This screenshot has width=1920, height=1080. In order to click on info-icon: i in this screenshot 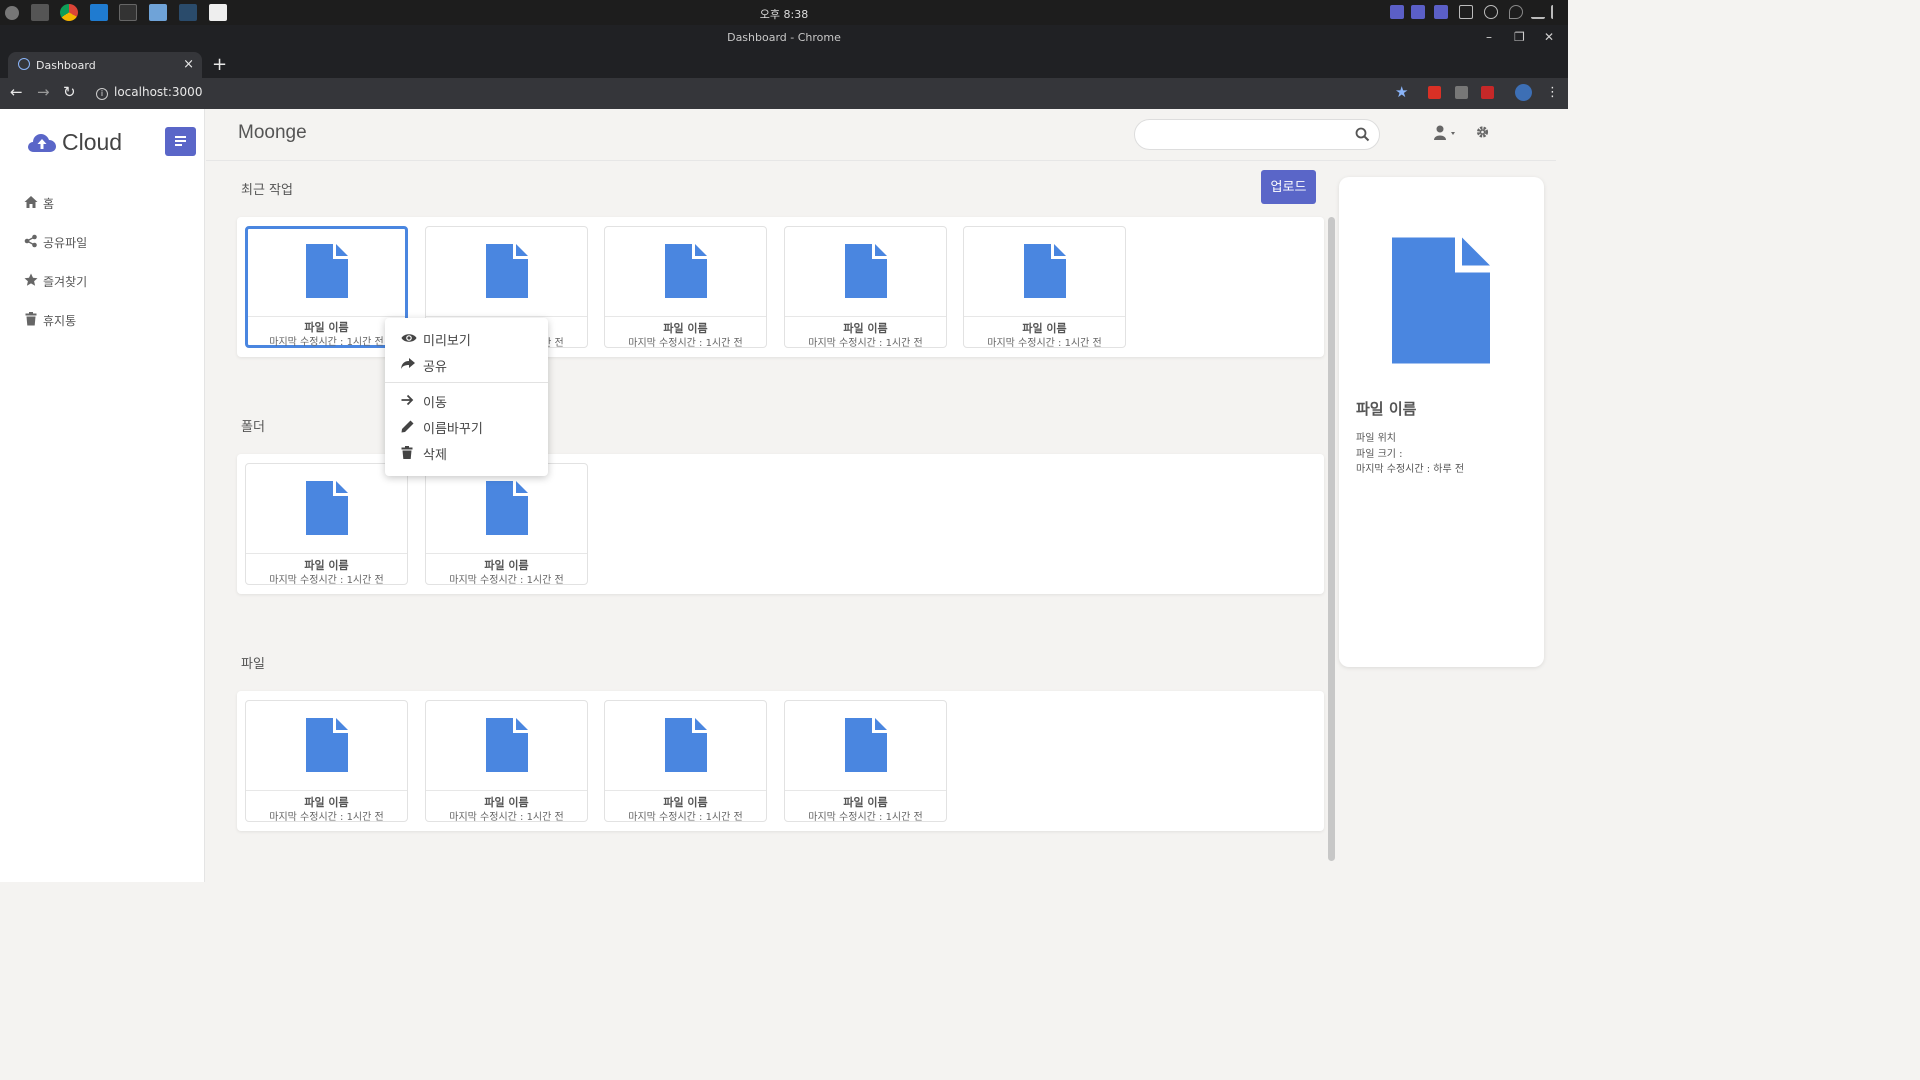, I will do `click(102, 94)`.